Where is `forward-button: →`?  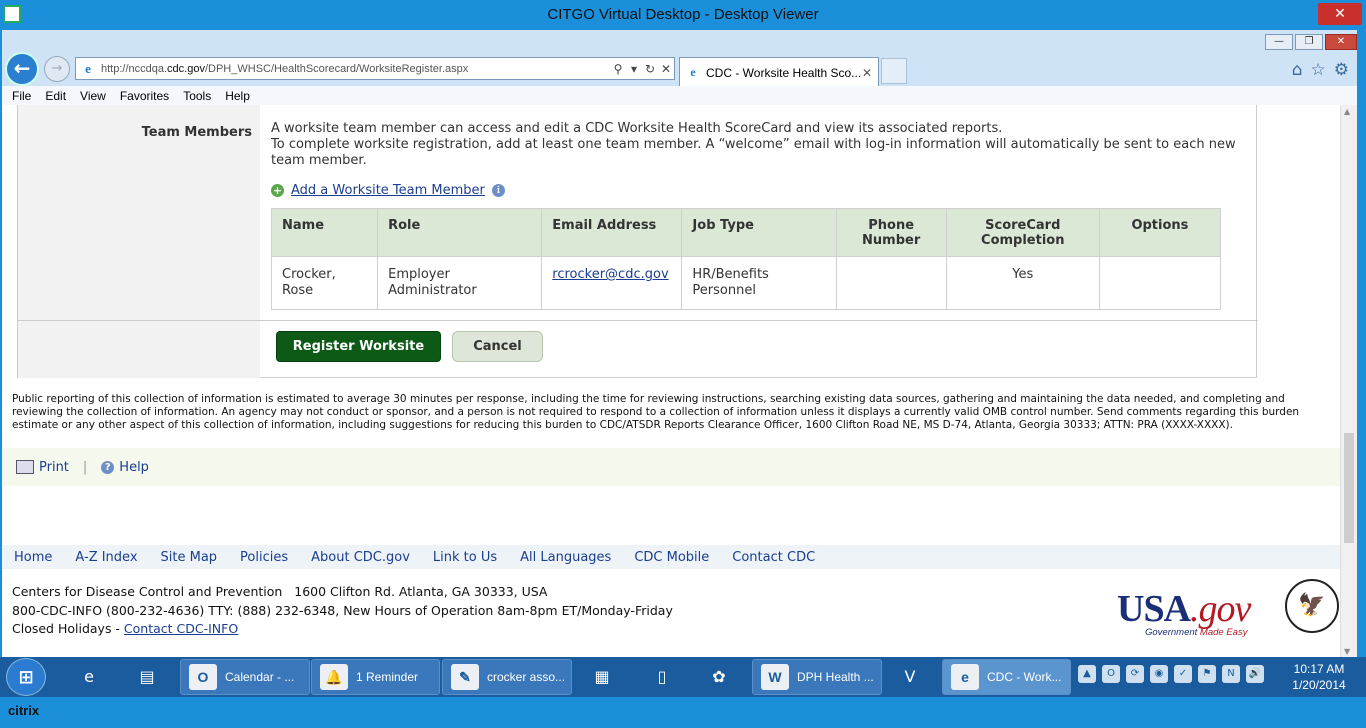 forward-button: → is located at coordinates (57, 69).